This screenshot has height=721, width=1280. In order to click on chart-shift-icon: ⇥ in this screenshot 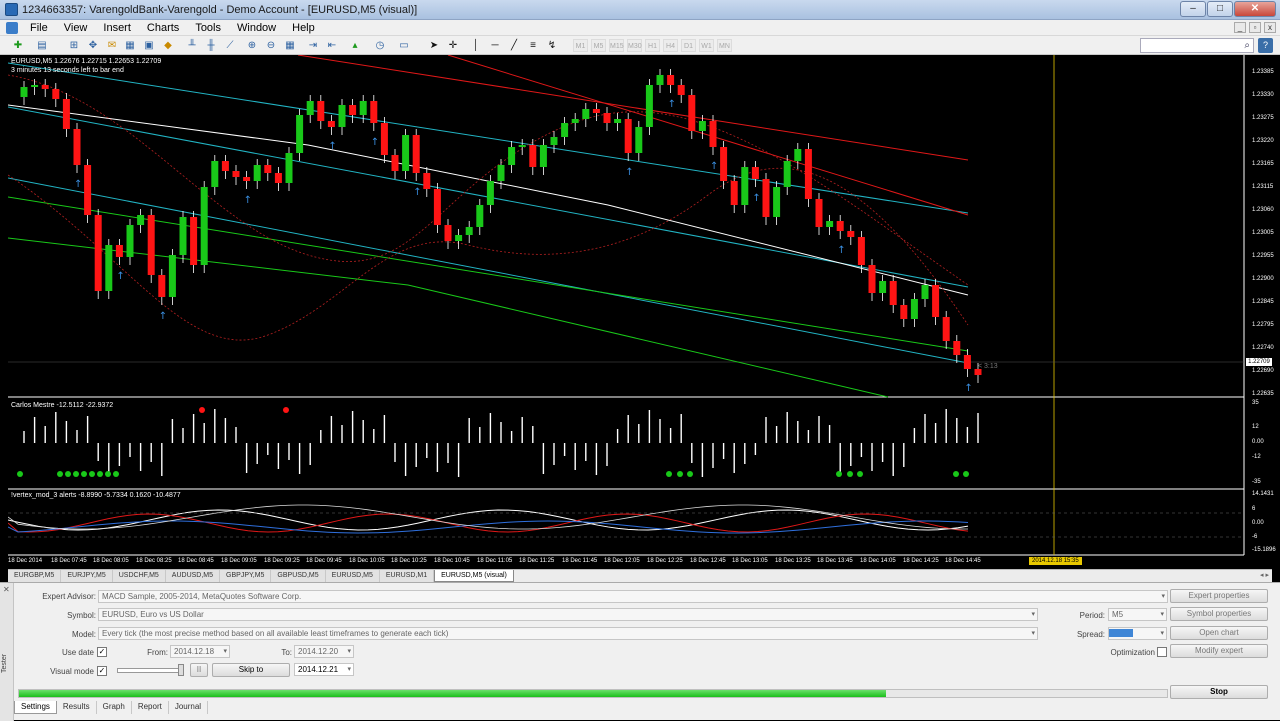, I will do `click(313, 45)`.